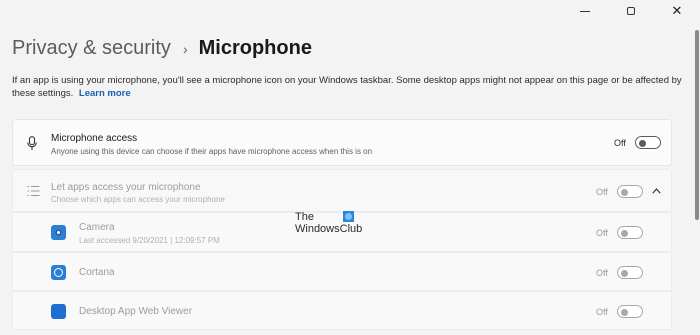 This screenshot has width=700, height=335. Describe the element at coordinates (136, 311) in the screenshot. I see `app-name: Desktop App Web Viewer` at that location.